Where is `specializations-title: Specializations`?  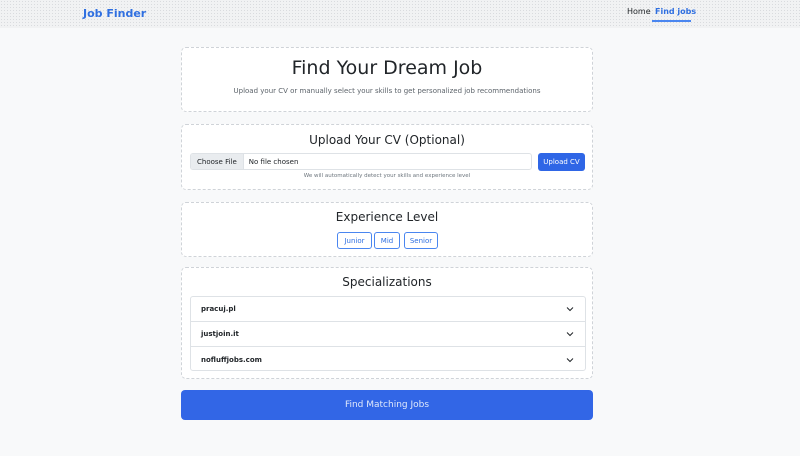
specializations-title: Specializations is located at coordinates (387, 282).